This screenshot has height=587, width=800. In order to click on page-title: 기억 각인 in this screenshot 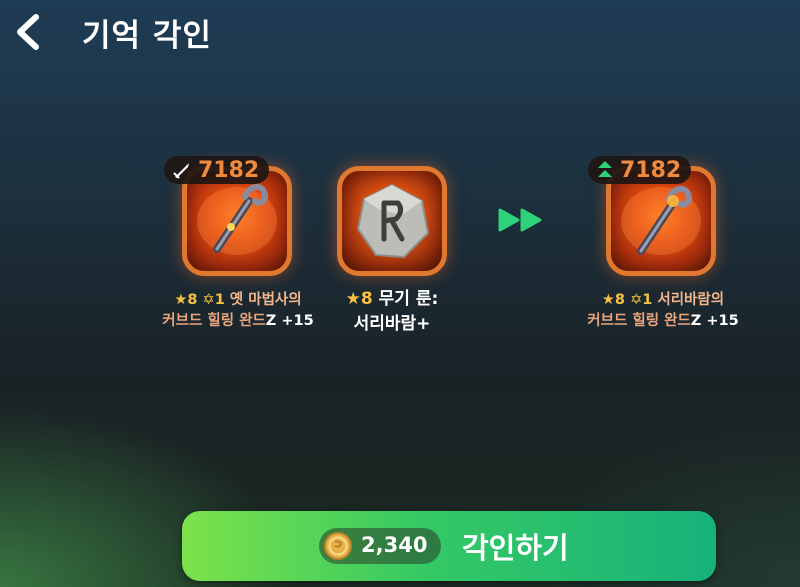, I will do `click(147, 36)`.